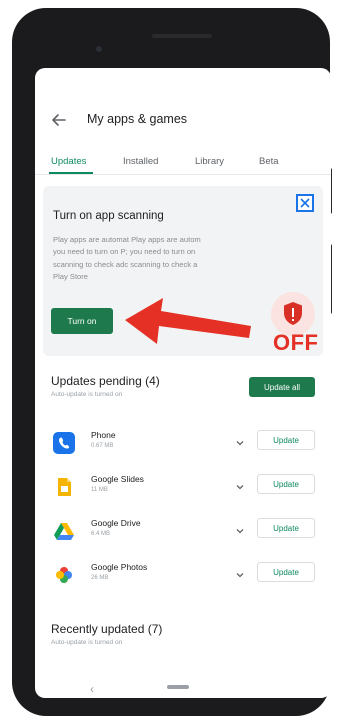  What do you see at coordinates (119, 567) in the screenshot?
I see `app-name: Google Photos` at bounding box center [119, 567].